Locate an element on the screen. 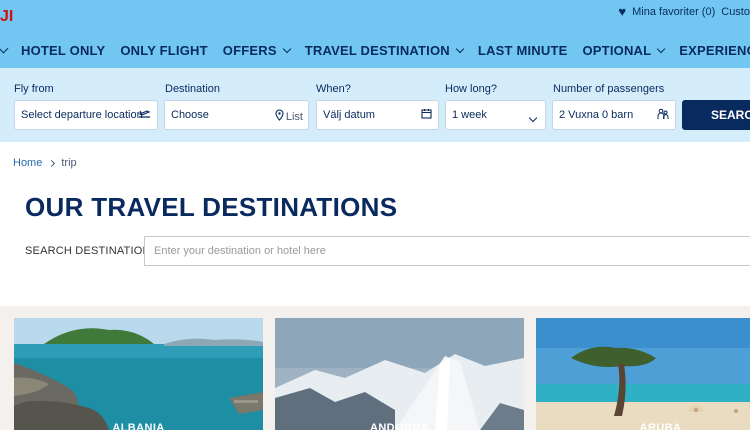  destination-value: Choose is located at coordinates (190, 115).